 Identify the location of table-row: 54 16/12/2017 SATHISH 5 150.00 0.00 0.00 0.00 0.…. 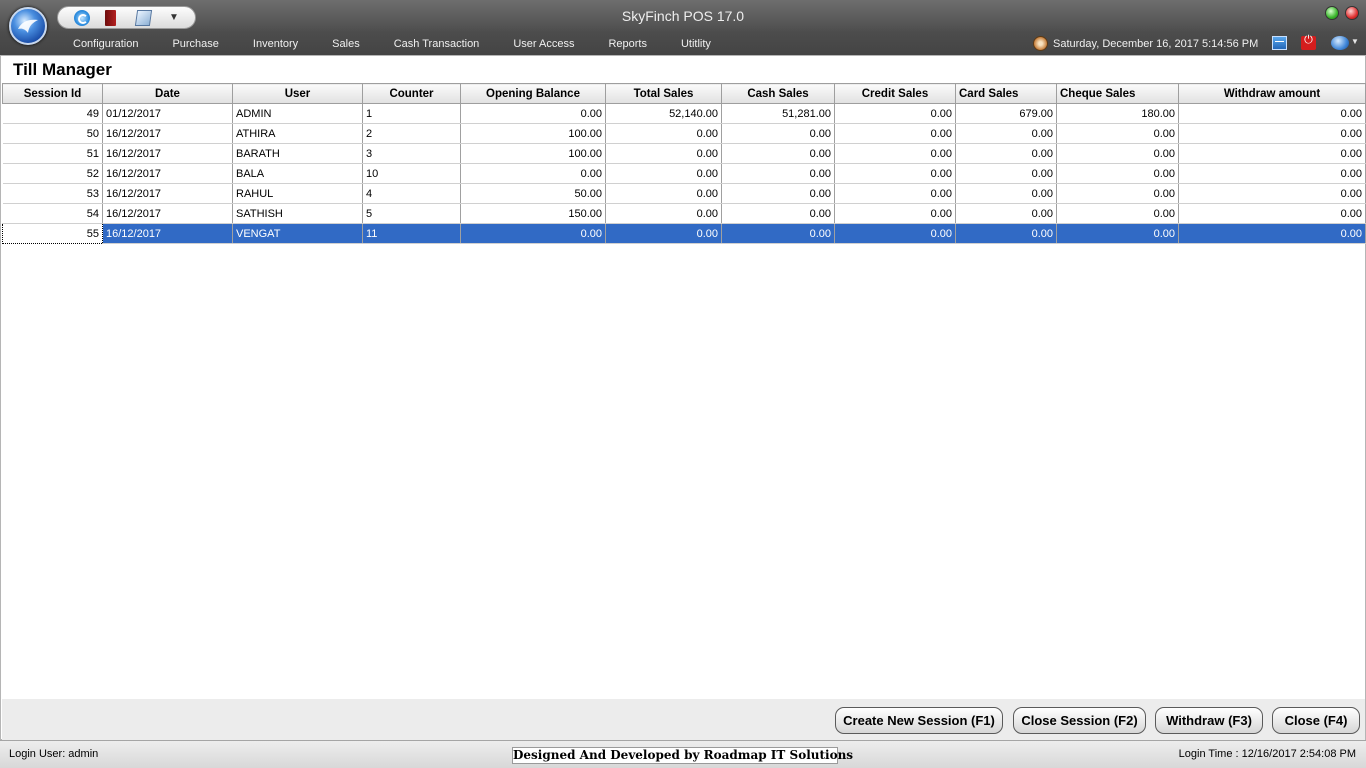
(684, 213).